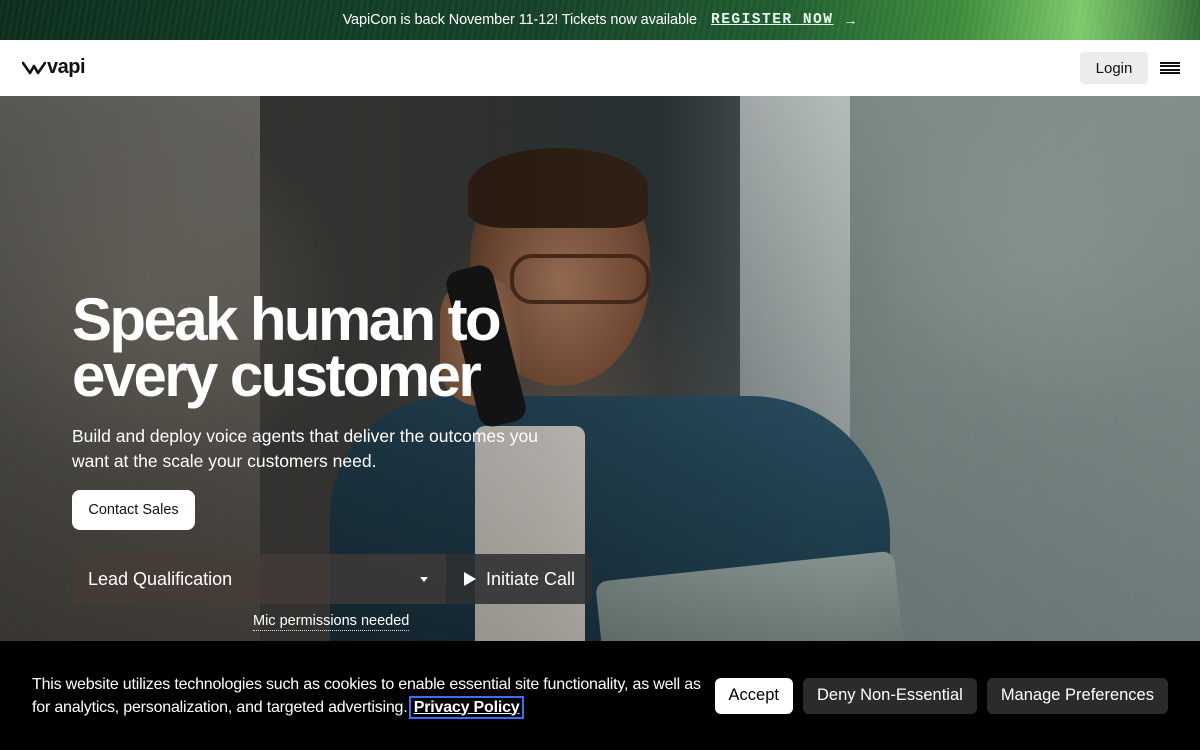 This screenshot has width=1200, height=750. Describe the element at coordinates (424, 579) in the screenshot. I see `chevron-down-icon` at that location.